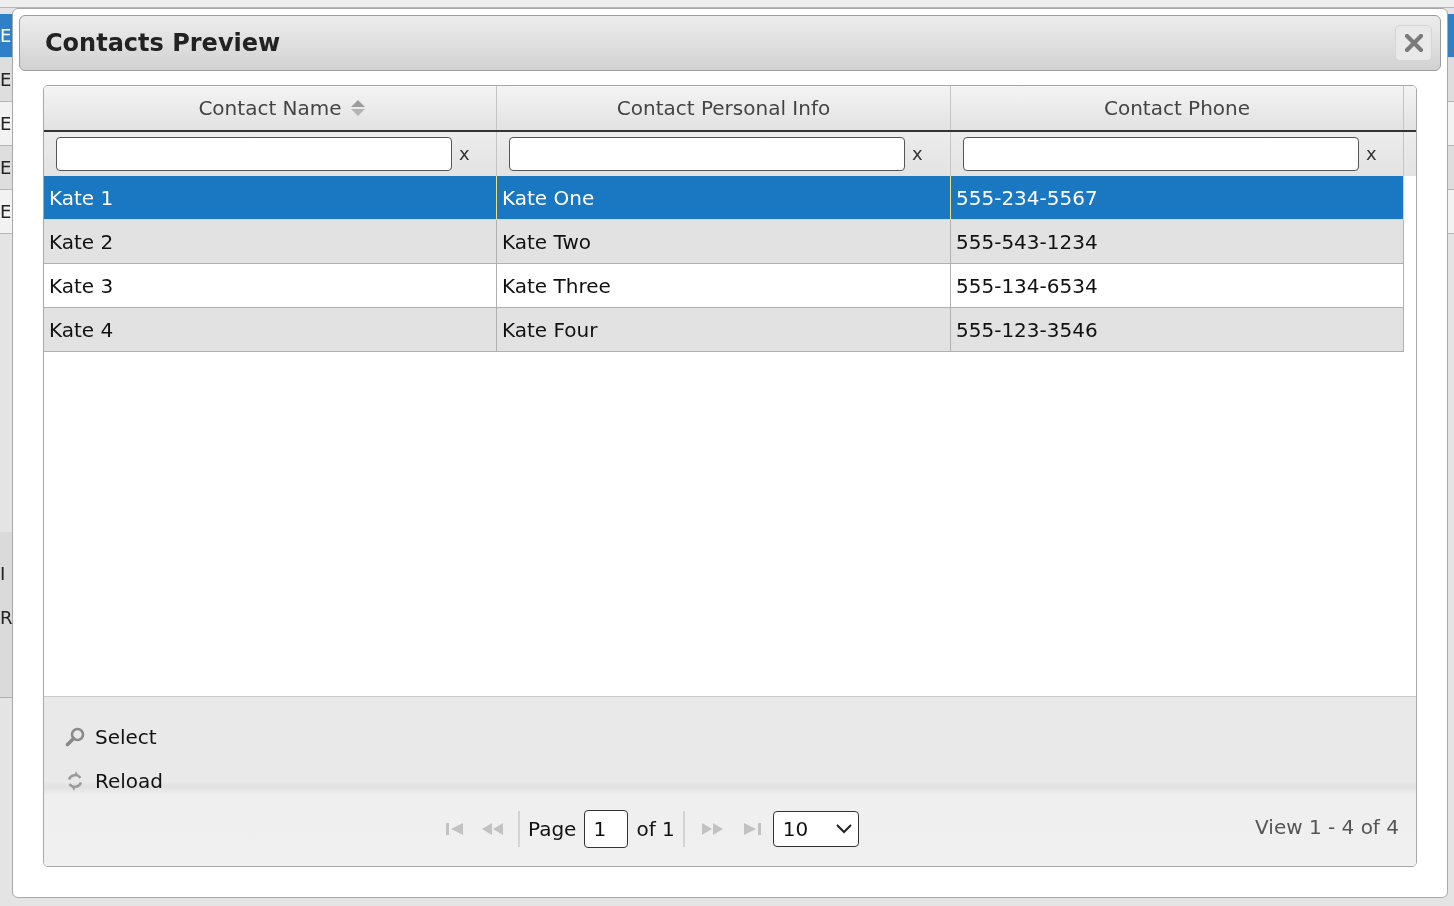  What do you see at coordinates (556, 285) in the screenshot?
I see `table-cell: Kate Three` at bounding box center [556, 285].